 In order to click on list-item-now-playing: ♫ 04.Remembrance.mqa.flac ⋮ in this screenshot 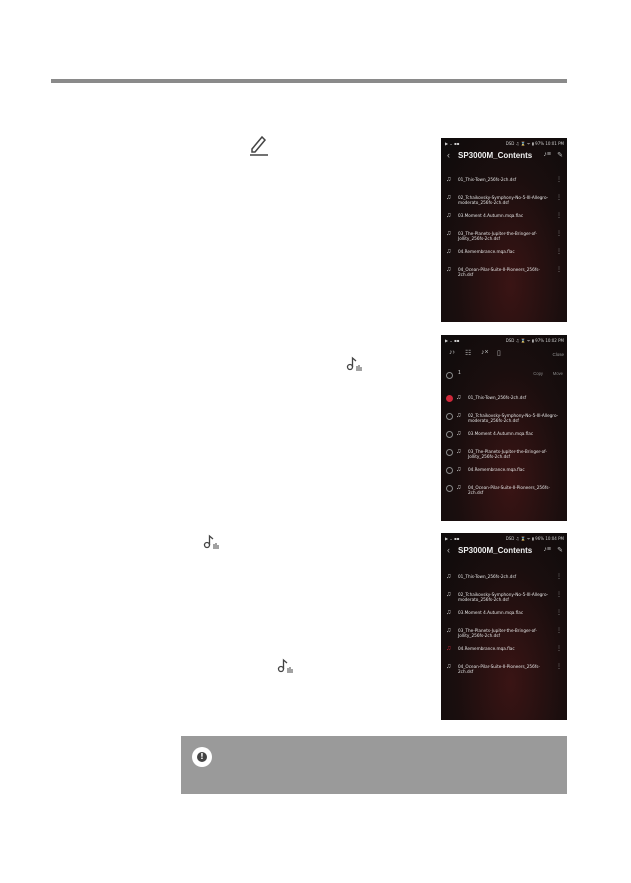, I will do `click(504, 650)`.